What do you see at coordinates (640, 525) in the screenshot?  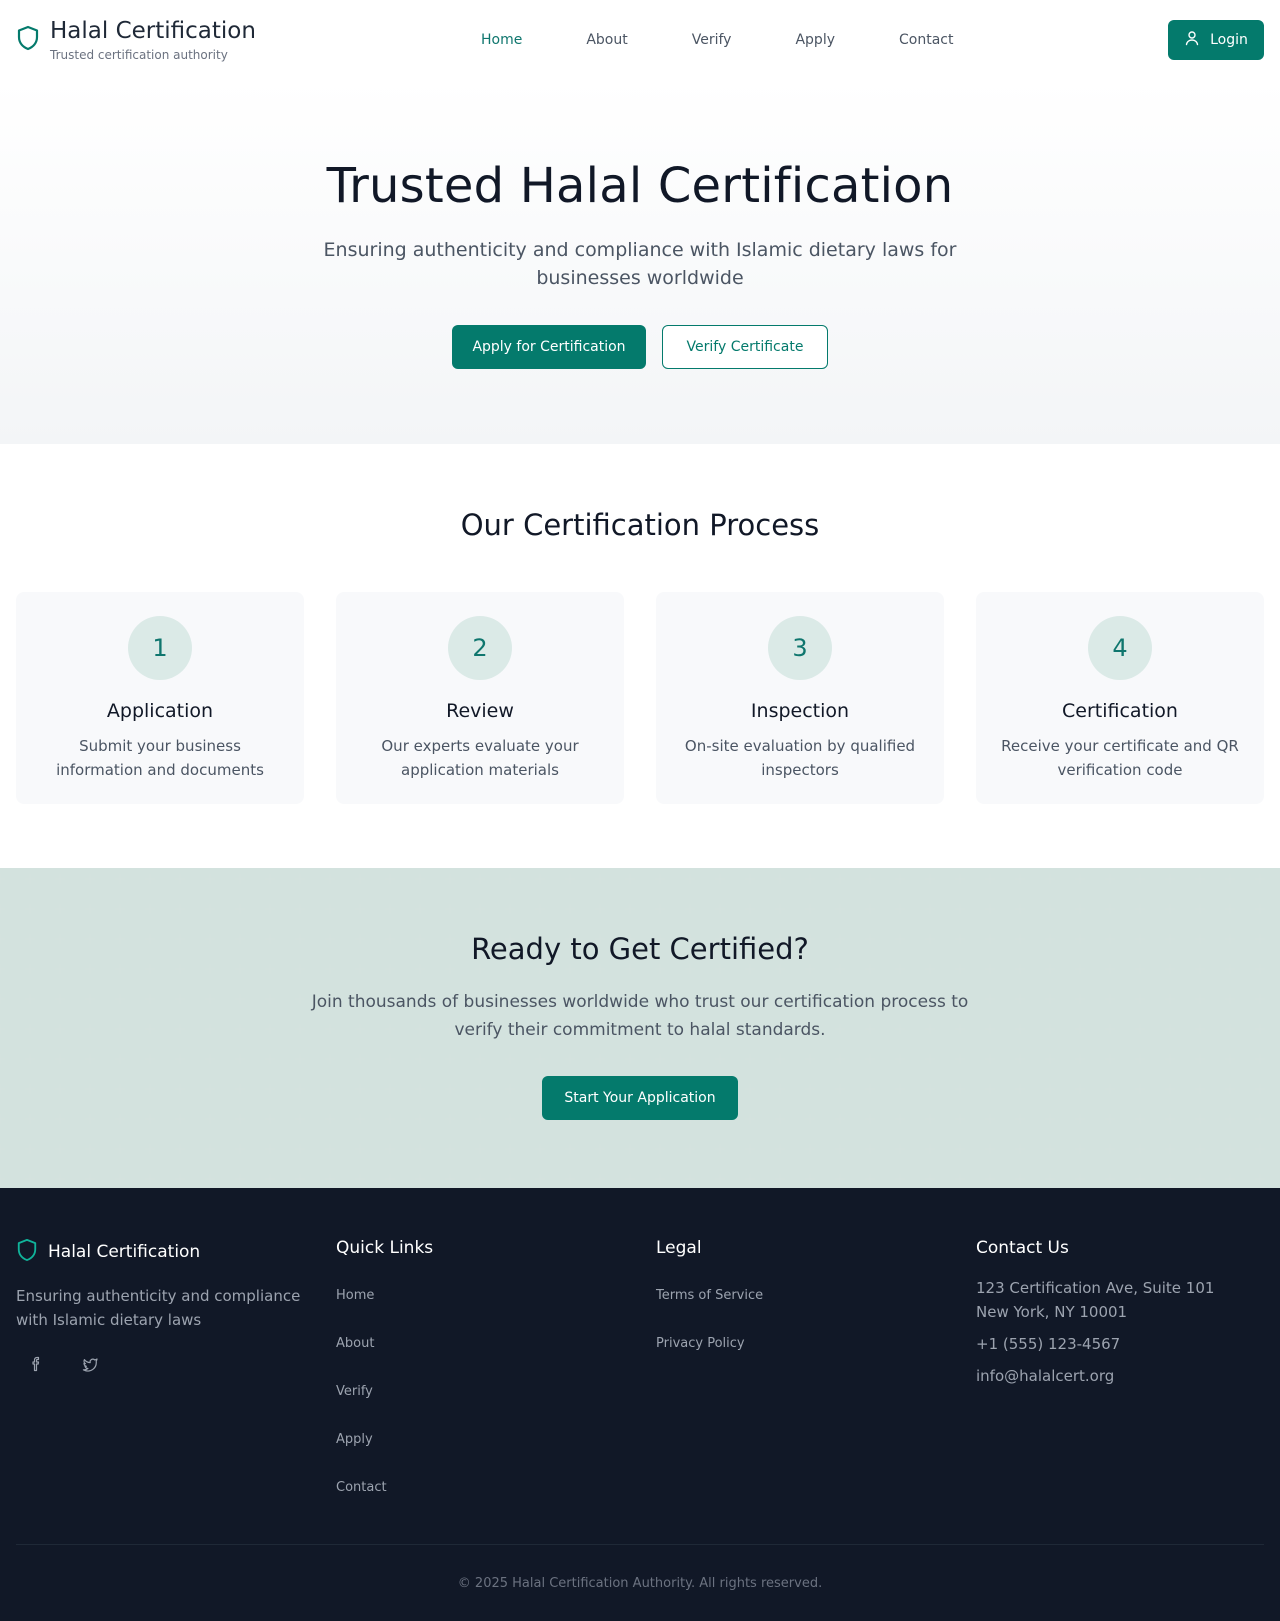 I see `process-title: Our Certification Process` at bounding box center [640, 525].